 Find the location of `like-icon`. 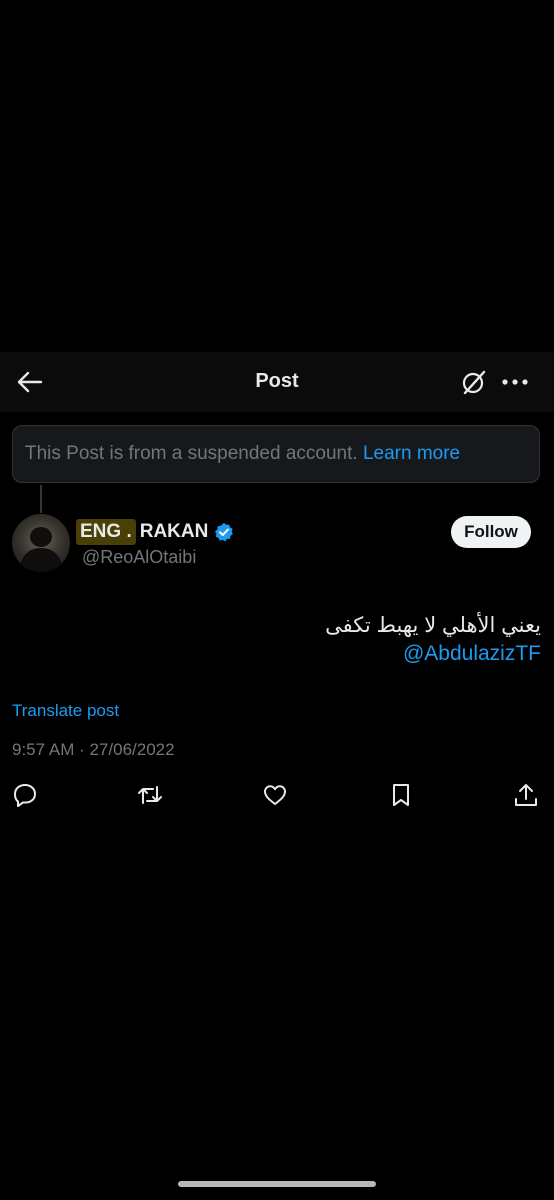

like-icon is located at coordinates (275, 795).